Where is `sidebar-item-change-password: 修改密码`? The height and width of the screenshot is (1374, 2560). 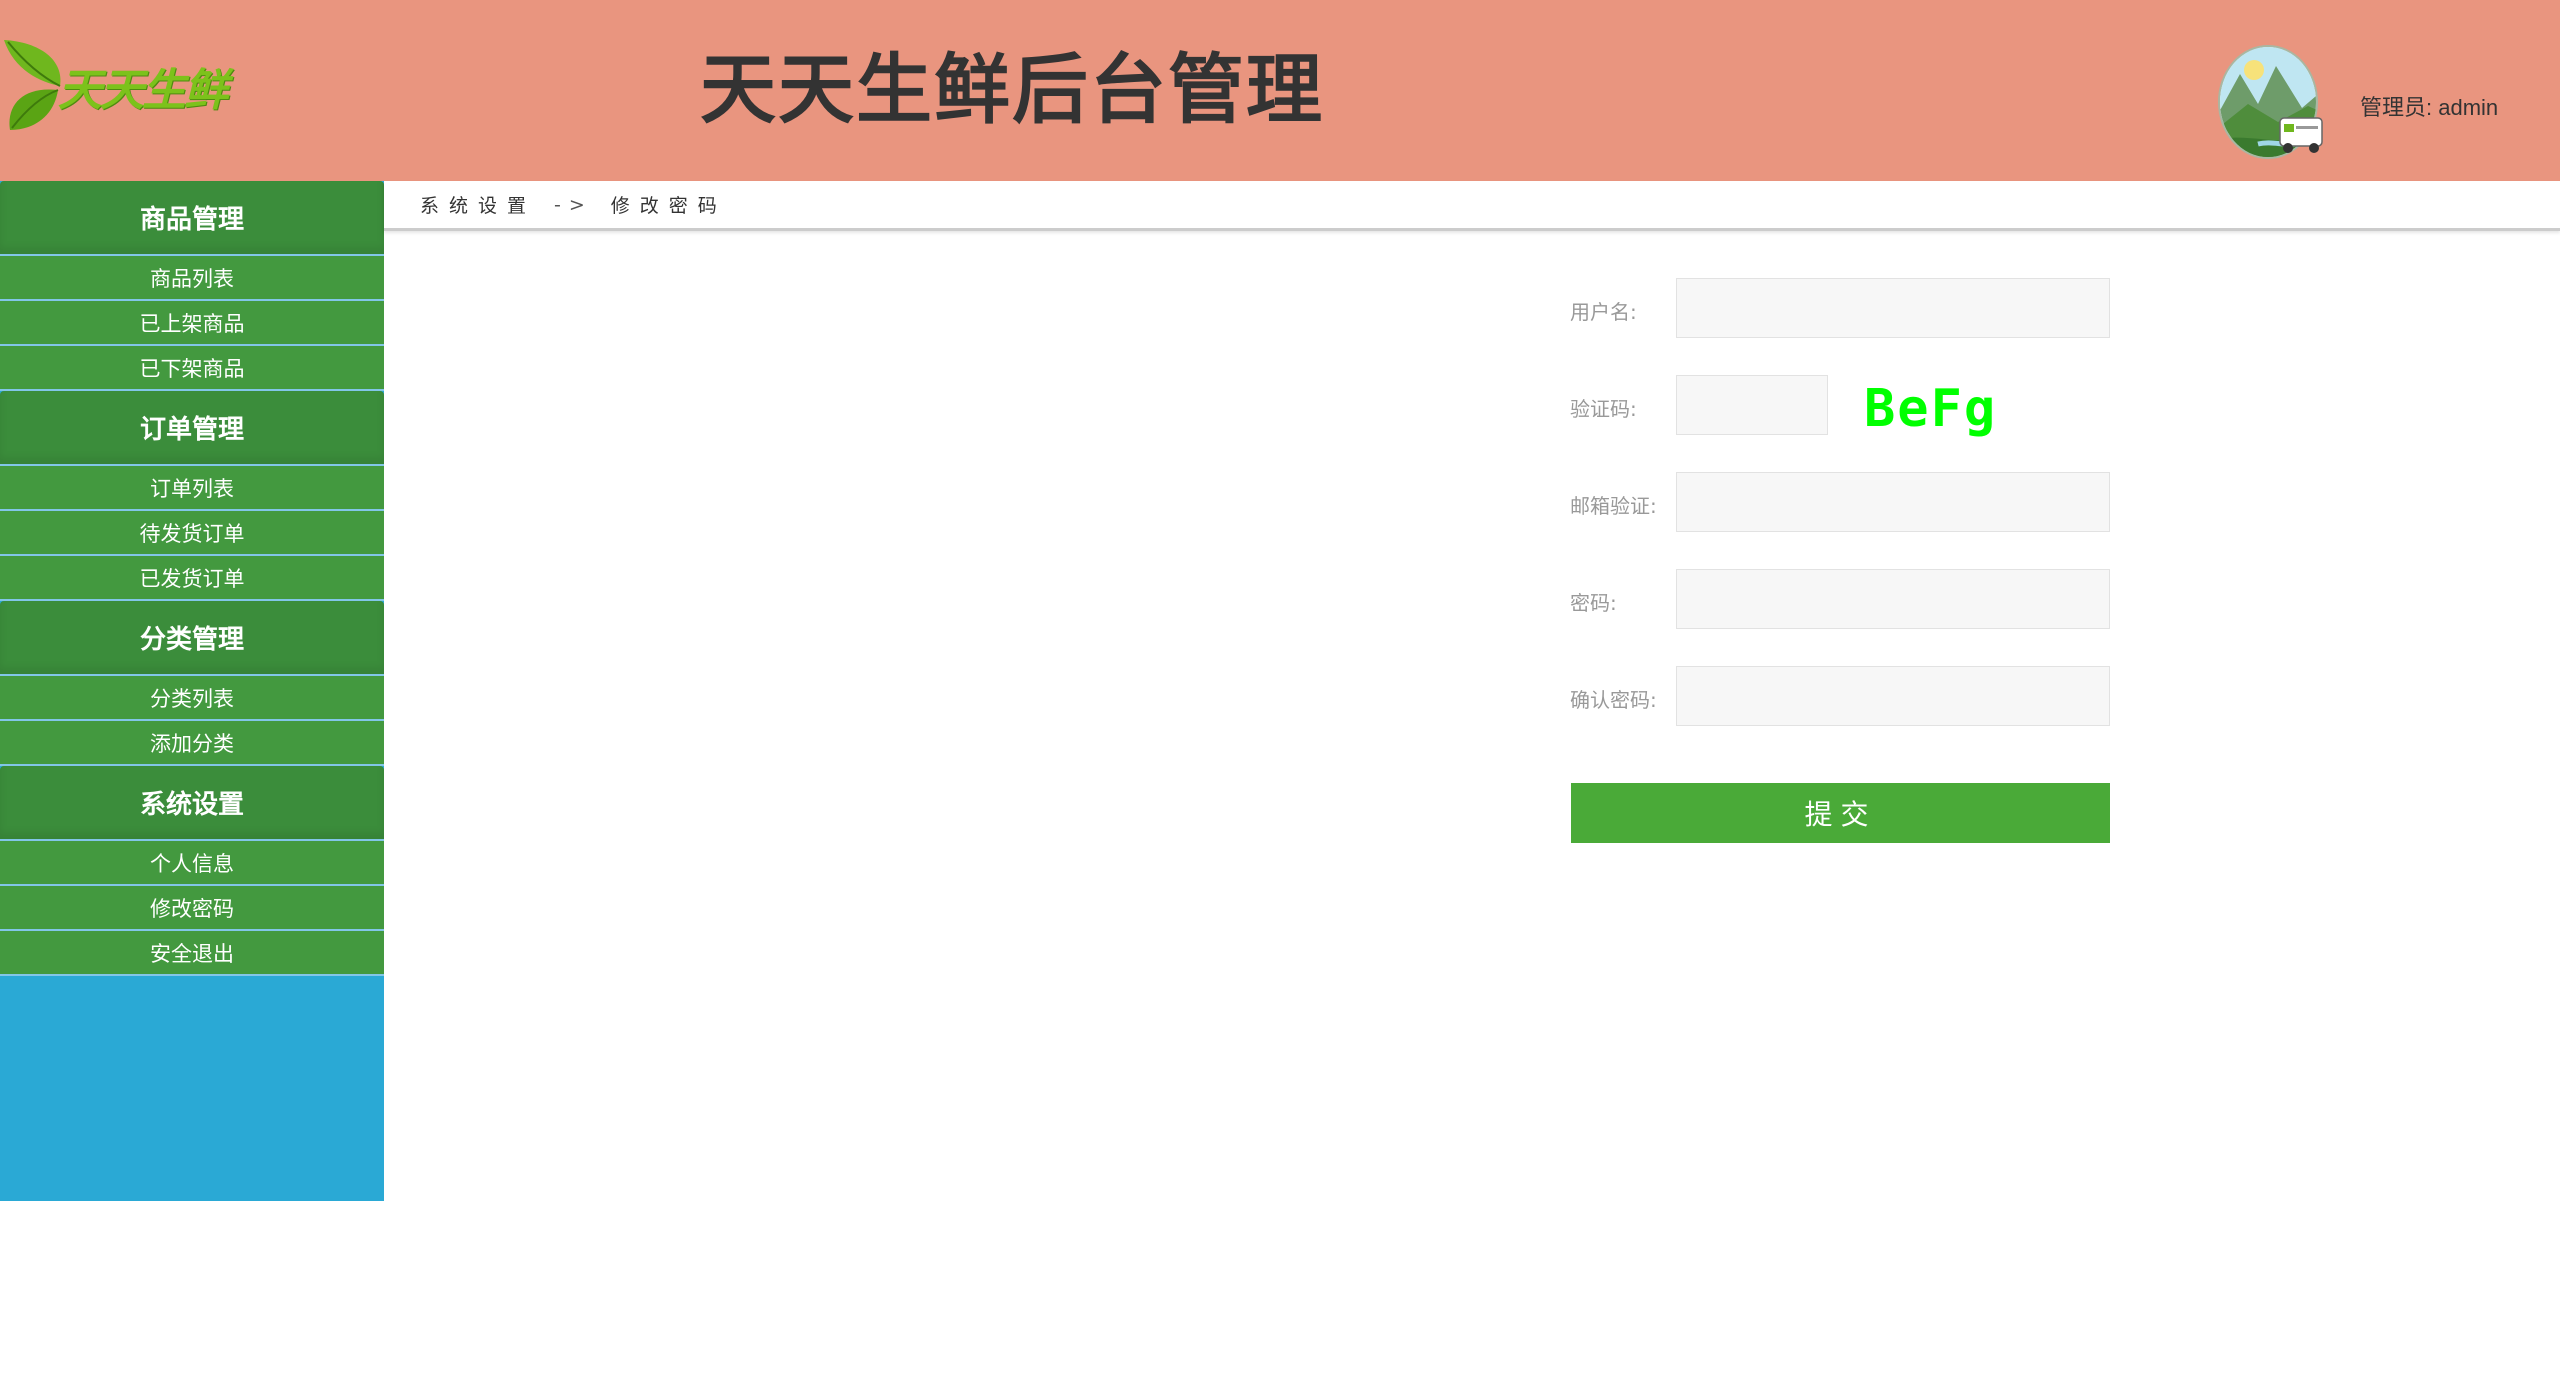
sidebar-item-change-password: 修改密码 is located at coordinates (192, 908).